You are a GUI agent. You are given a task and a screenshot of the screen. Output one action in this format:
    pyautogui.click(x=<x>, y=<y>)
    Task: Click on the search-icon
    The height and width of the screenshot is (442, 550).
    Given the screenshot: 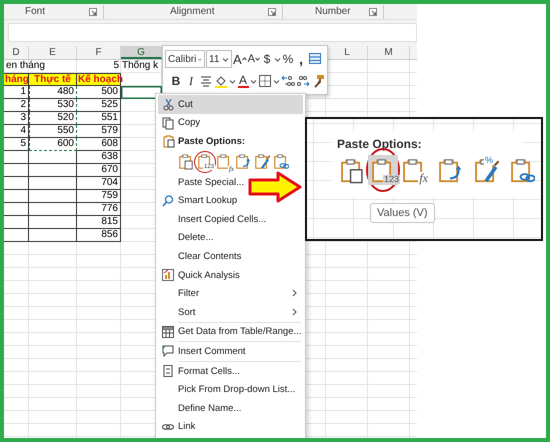 What is the action you would take?
    pyautogui.click(x=168, y=201)
    